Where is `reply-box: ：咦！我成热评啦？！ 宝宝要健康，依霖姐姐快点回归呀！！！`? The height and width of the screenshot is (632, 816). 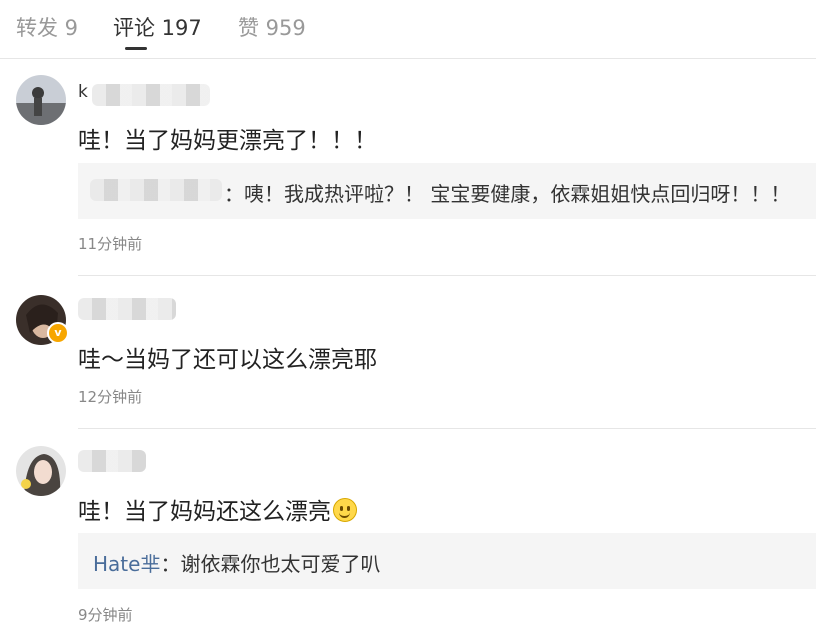 reply-box: ：咦！我成热评啦？！ 宝宝要健康，依霖姐姐快点回归呀！！！ is located at coordinates (447, 191).